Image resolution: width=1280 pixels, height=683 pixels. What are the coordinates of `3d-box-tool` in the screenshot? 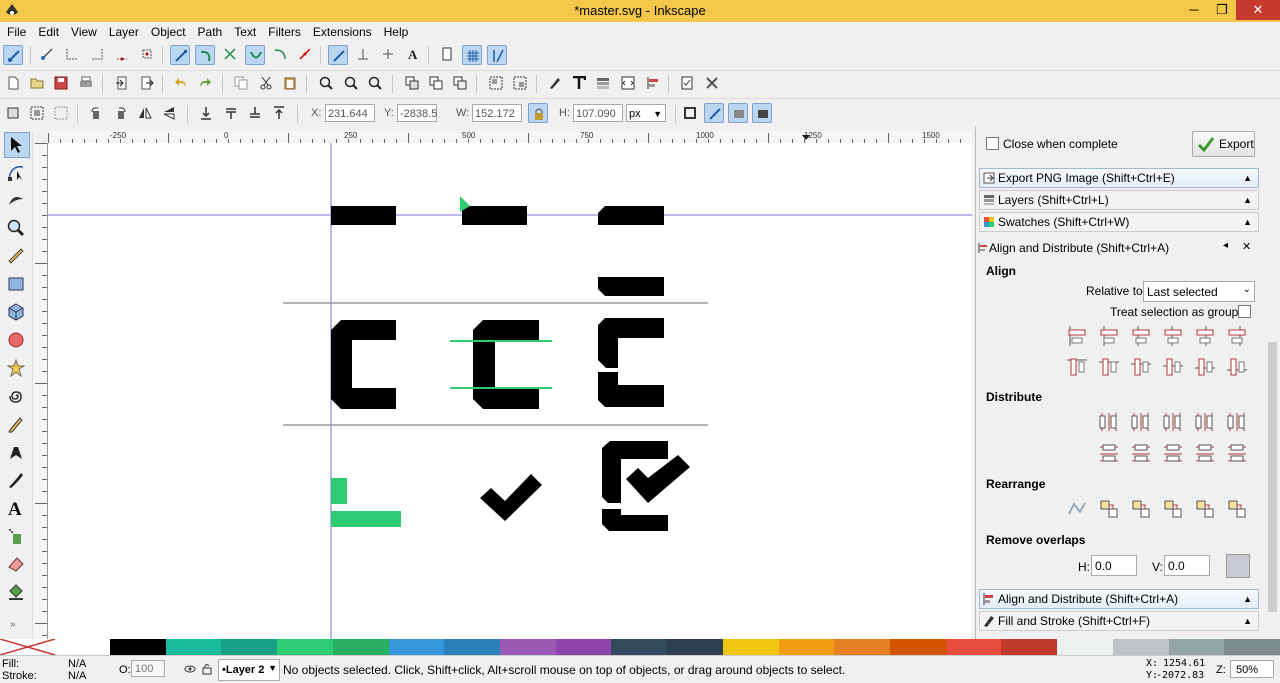 It's located at (16, 312).